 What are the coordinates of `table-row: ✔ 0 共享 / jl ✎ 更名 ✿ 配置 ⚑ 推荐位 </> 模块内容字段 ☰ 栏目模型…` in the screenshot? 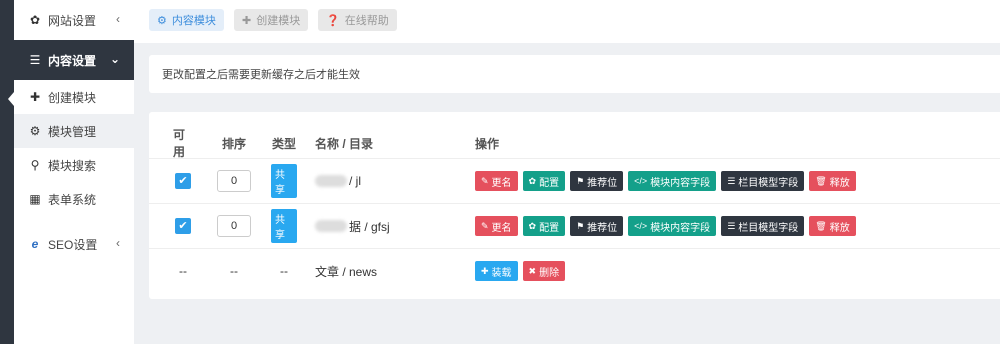 It's located at (574, 181).